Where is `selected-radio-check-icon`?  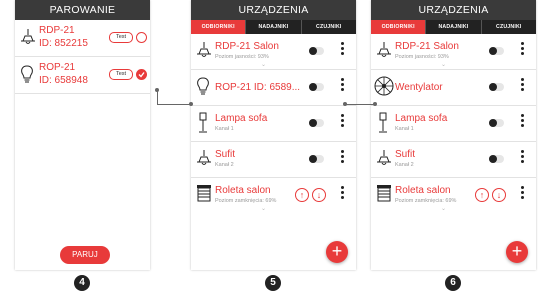
selected-radio-check-icon is located at coordinates (141, 74).